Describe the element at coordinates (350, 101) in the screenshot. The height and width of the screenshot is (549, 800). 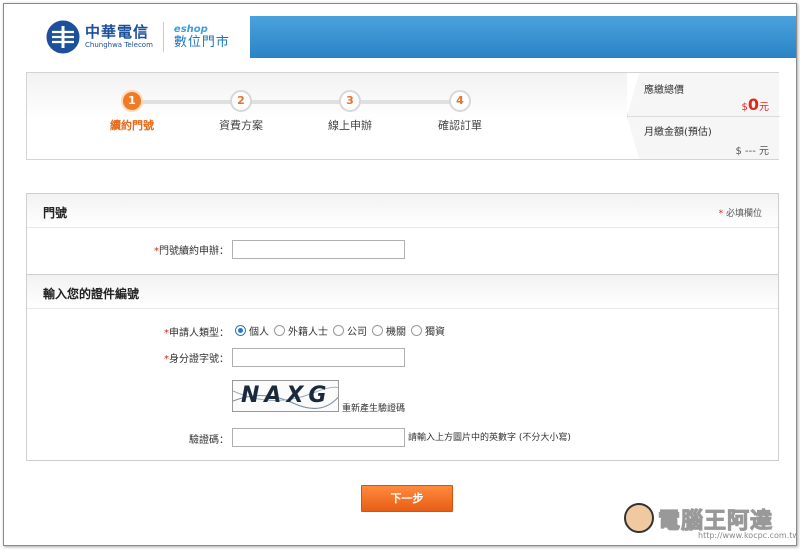
I see `step-3-number: 3` at that location.